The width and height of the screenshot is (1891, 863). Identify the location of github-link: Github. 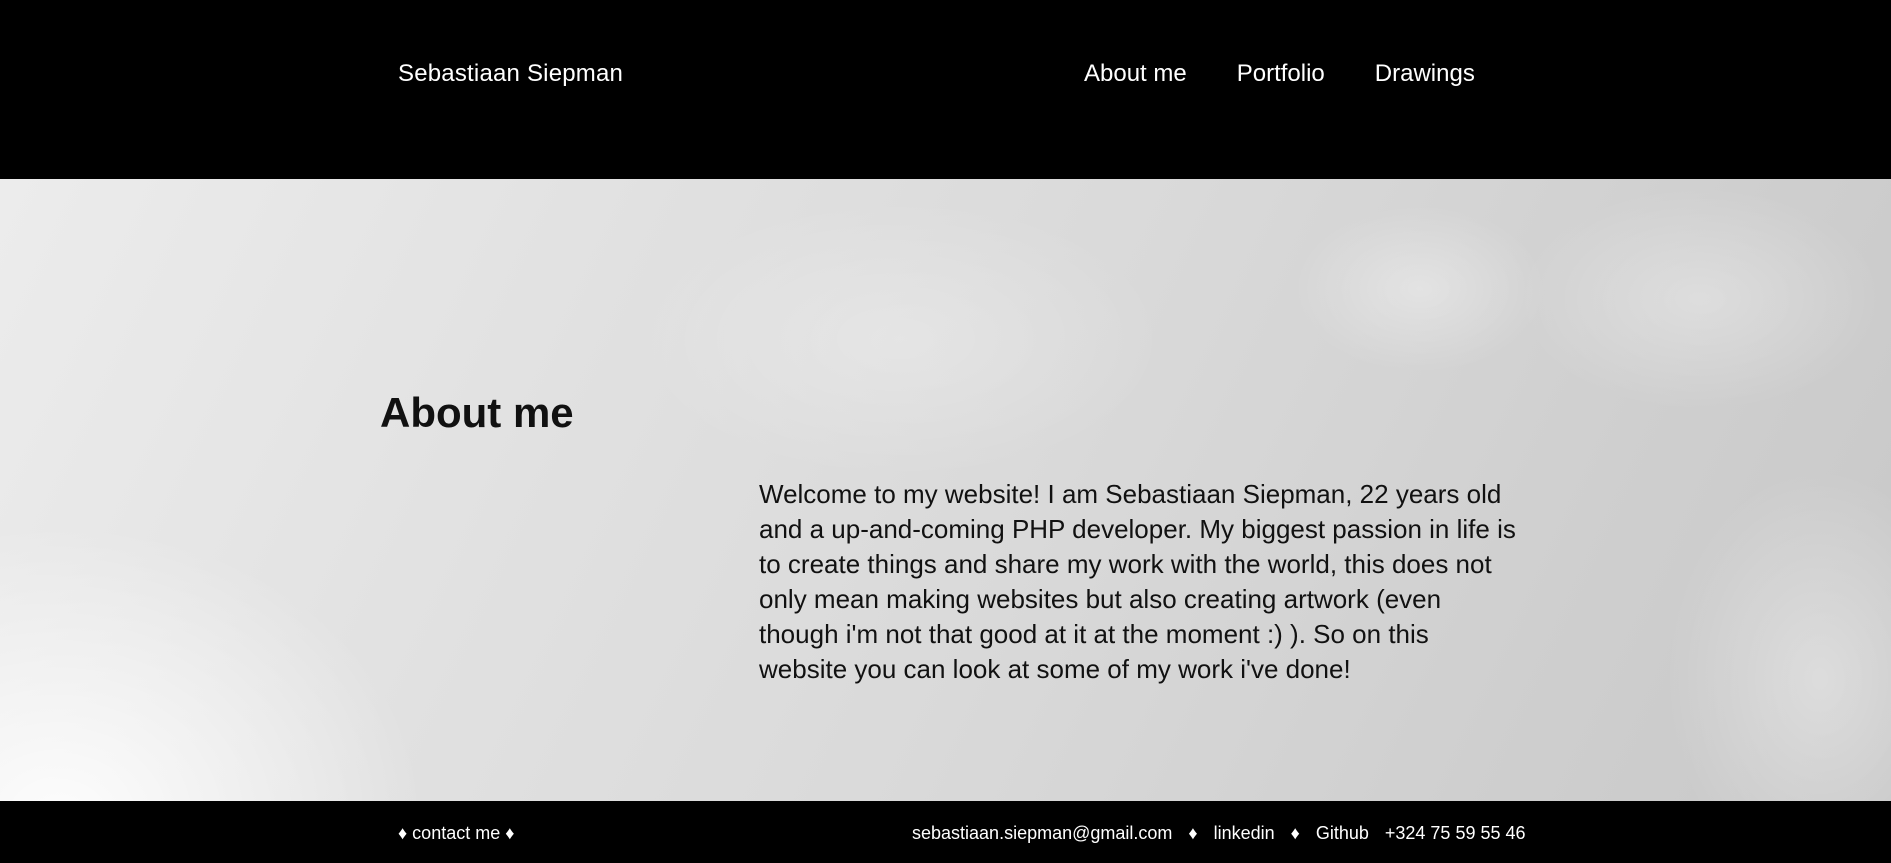
(1342, 833).